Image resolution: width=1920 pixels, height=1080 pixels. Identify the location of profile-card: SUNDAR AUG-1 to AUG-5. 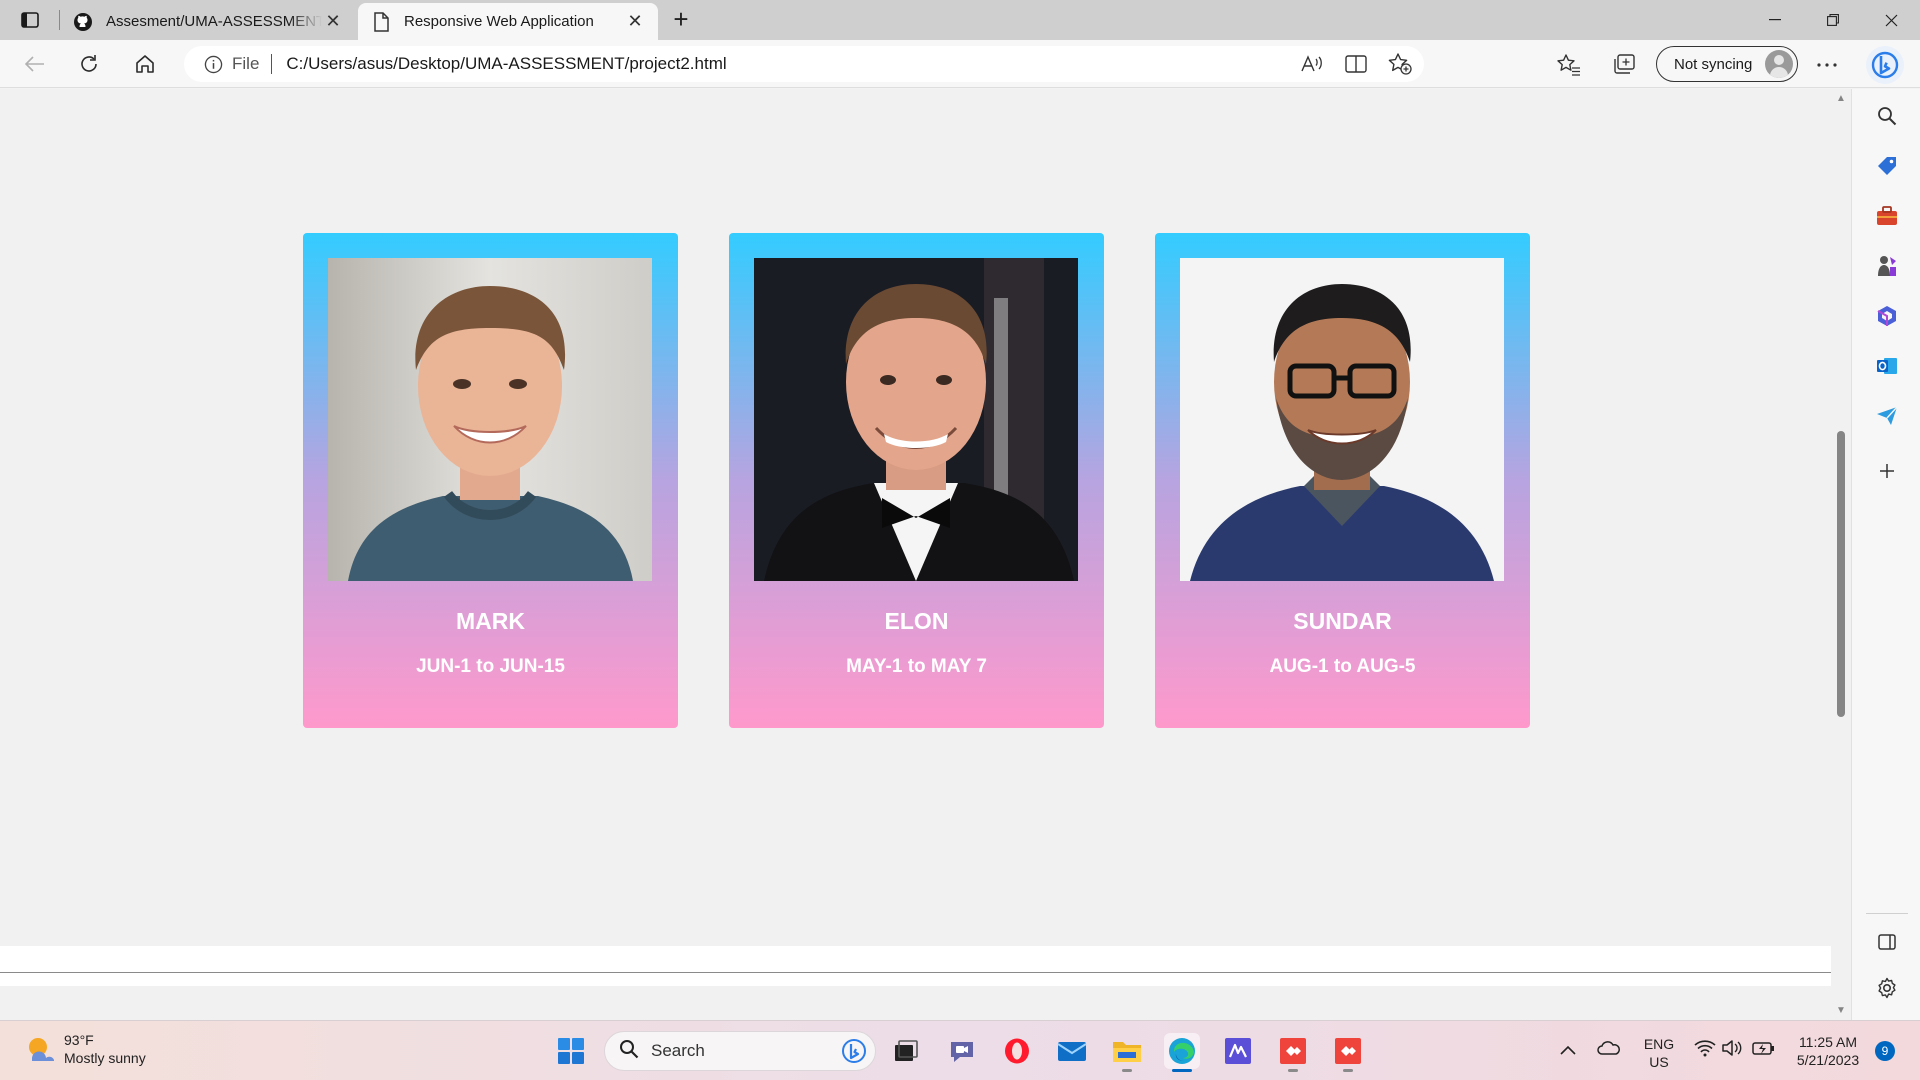
(1342, 480).